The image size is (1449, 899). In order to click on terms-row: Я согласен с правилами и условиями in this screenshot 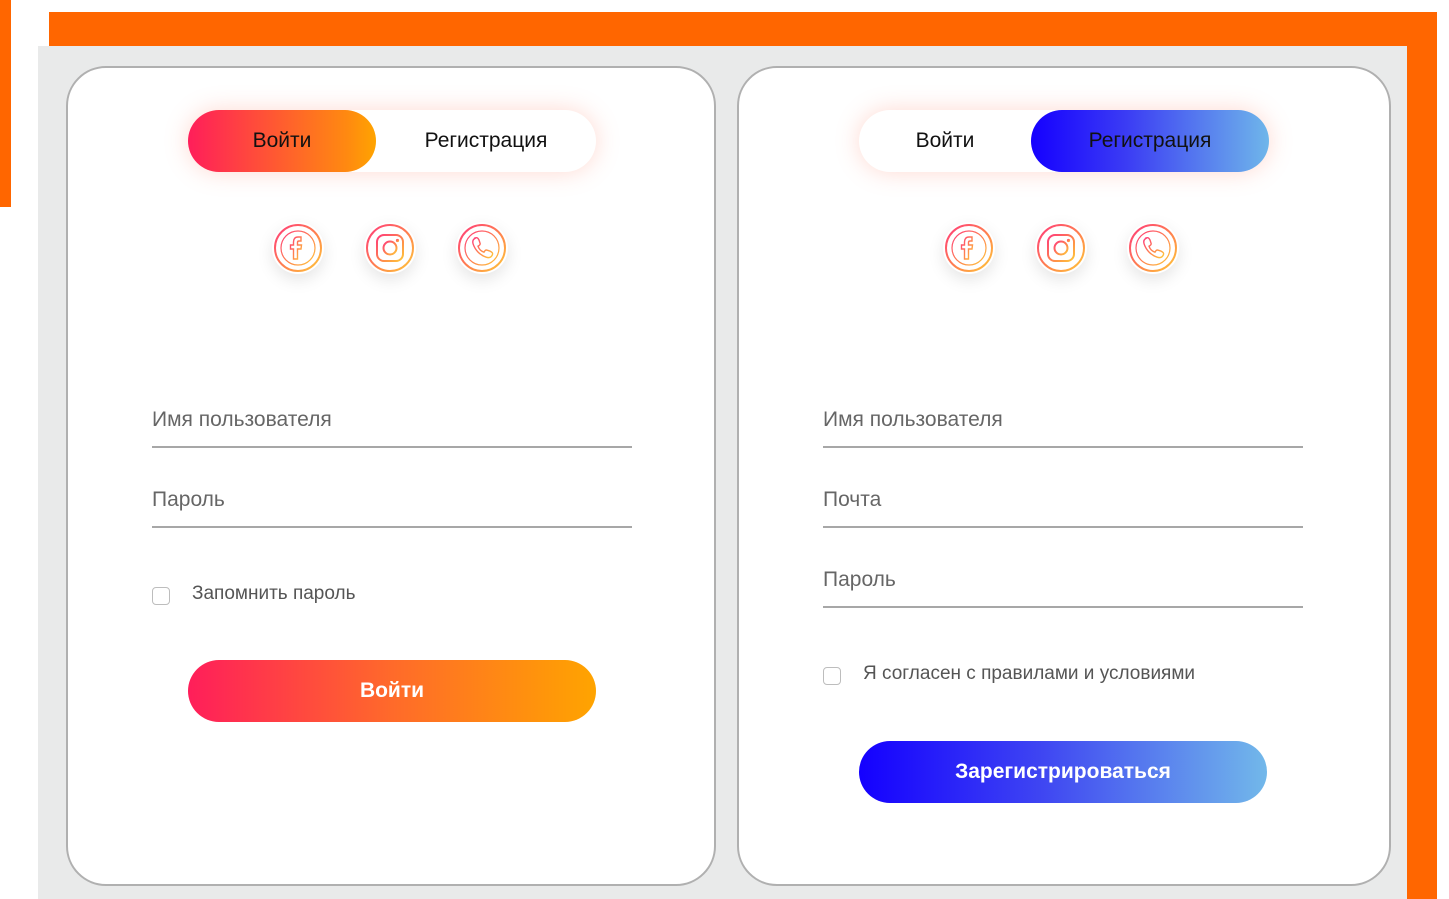, I will do `click(1009, 674)`.